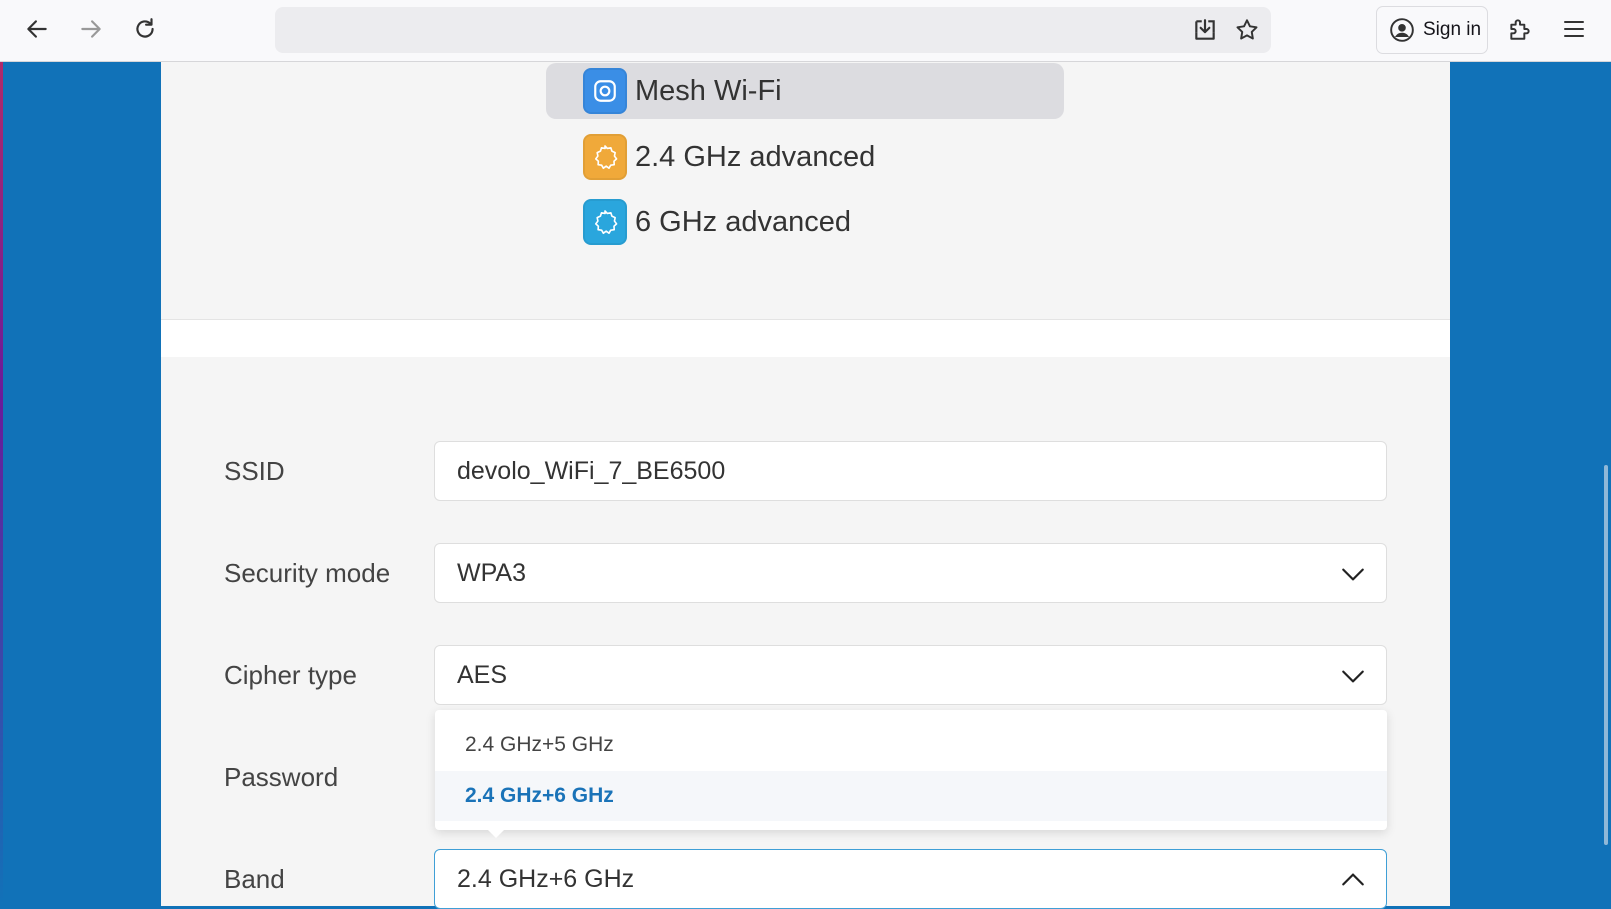  Describe the element at coordinates (605, 157) in the screenshot. I see `settings-gear-2-4ghz-icon` at that location.